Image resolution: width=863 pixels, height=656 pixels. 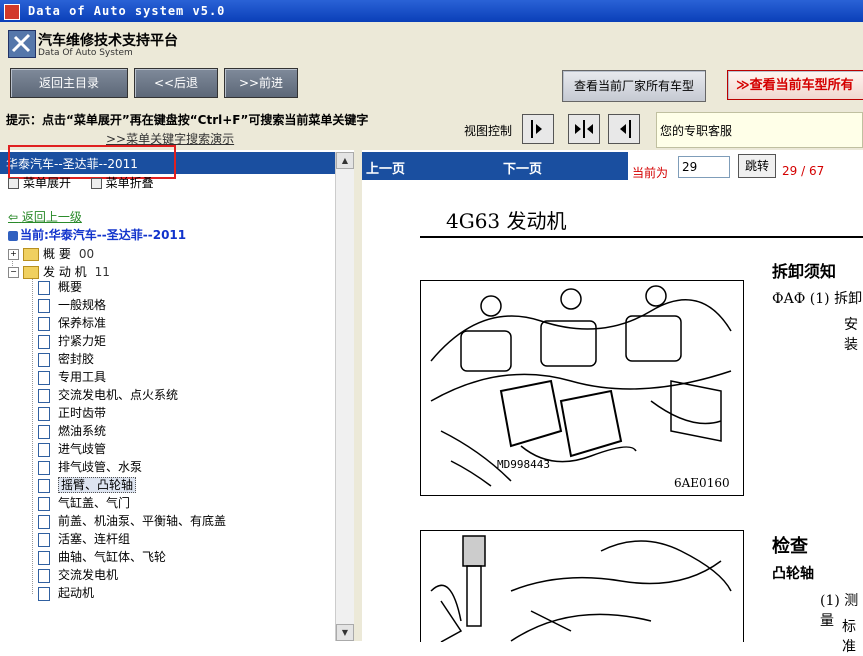 What do you see at coordinates (118, 395) in the screenshot?
I see `tree-leaf-label: 交流发电机、点火系统` at bounding box center [118, 395].